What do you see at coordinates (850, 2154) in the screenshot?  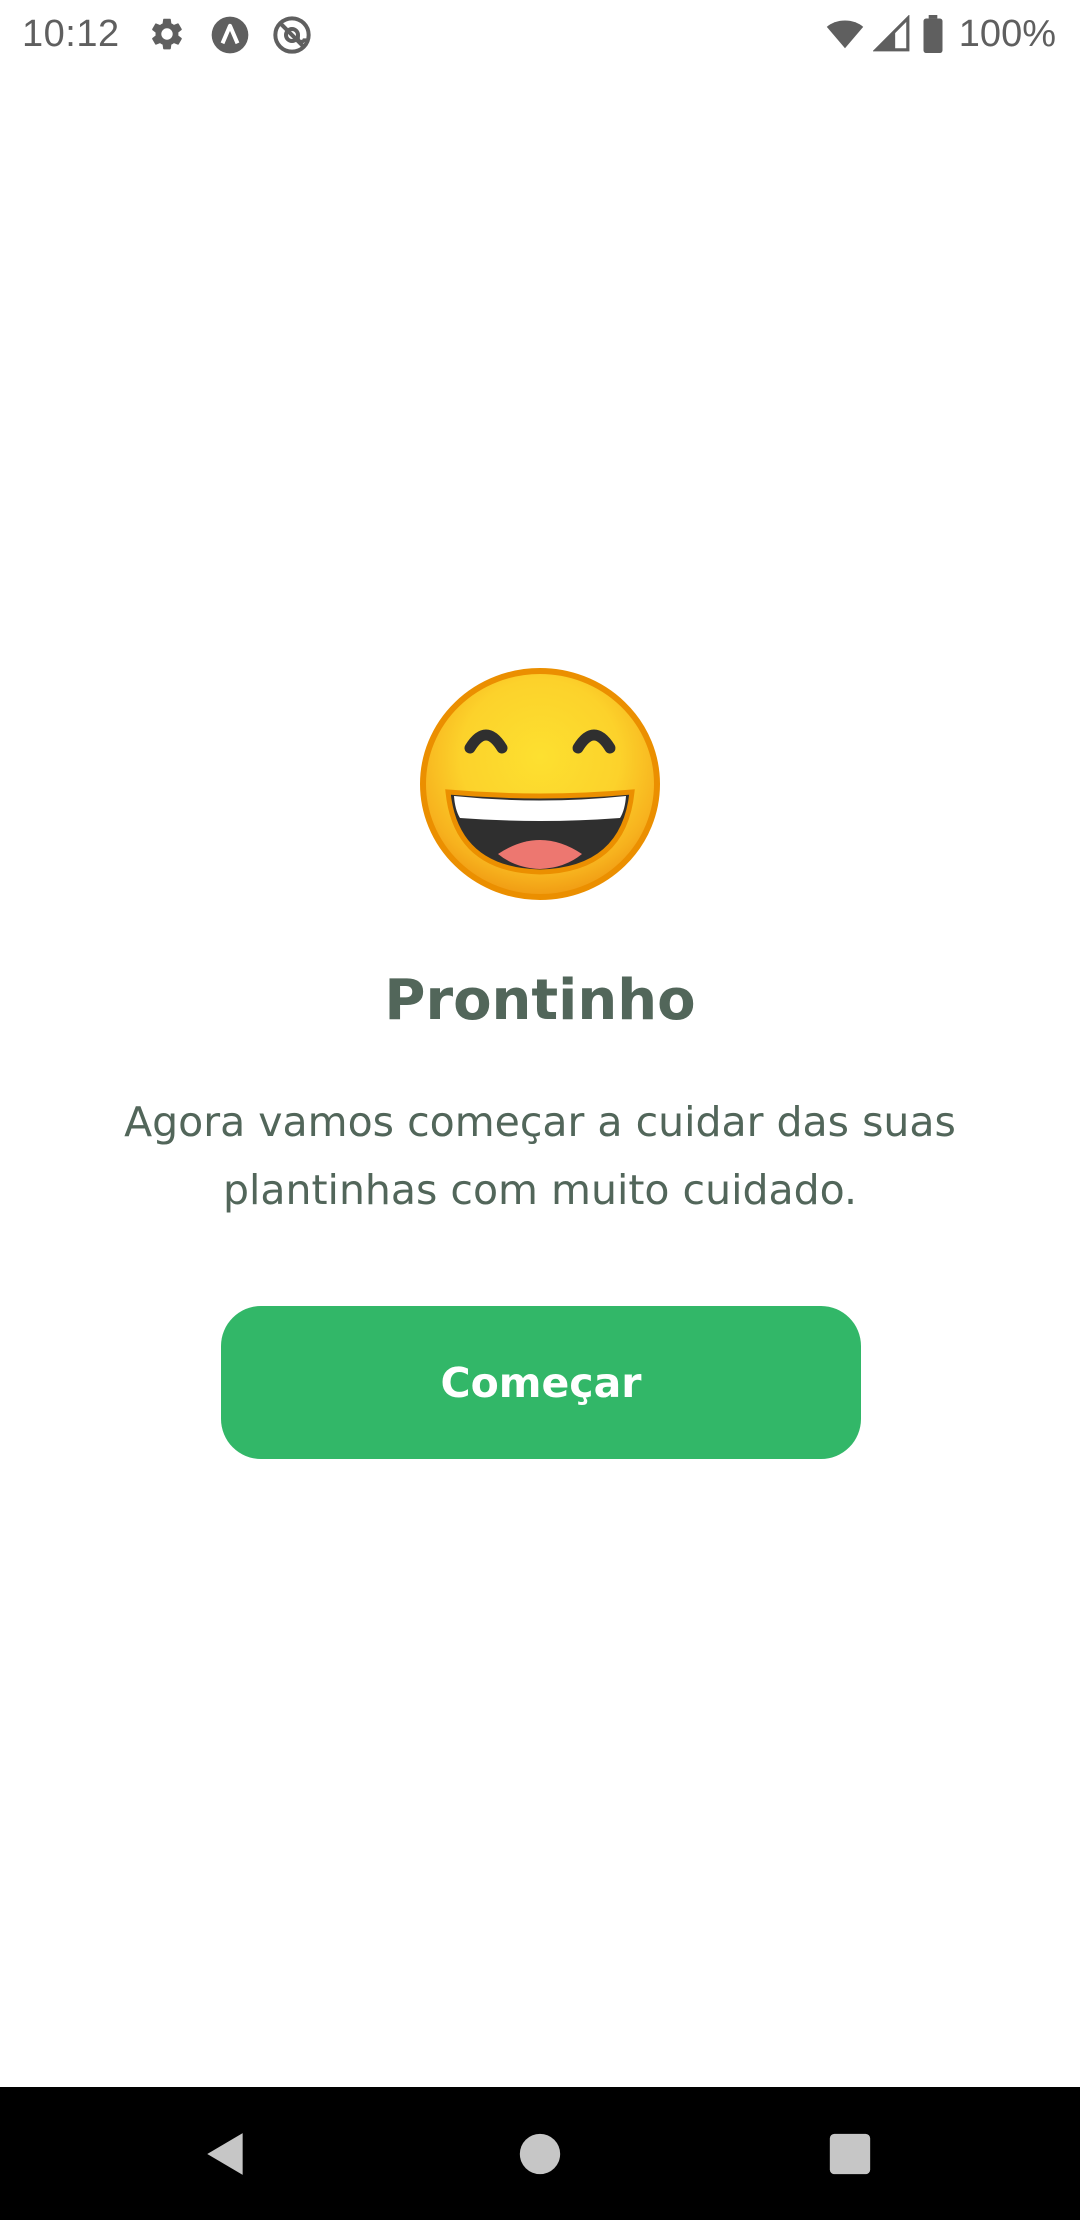 I see `recents-icon` at bounding box center [850, 2154].